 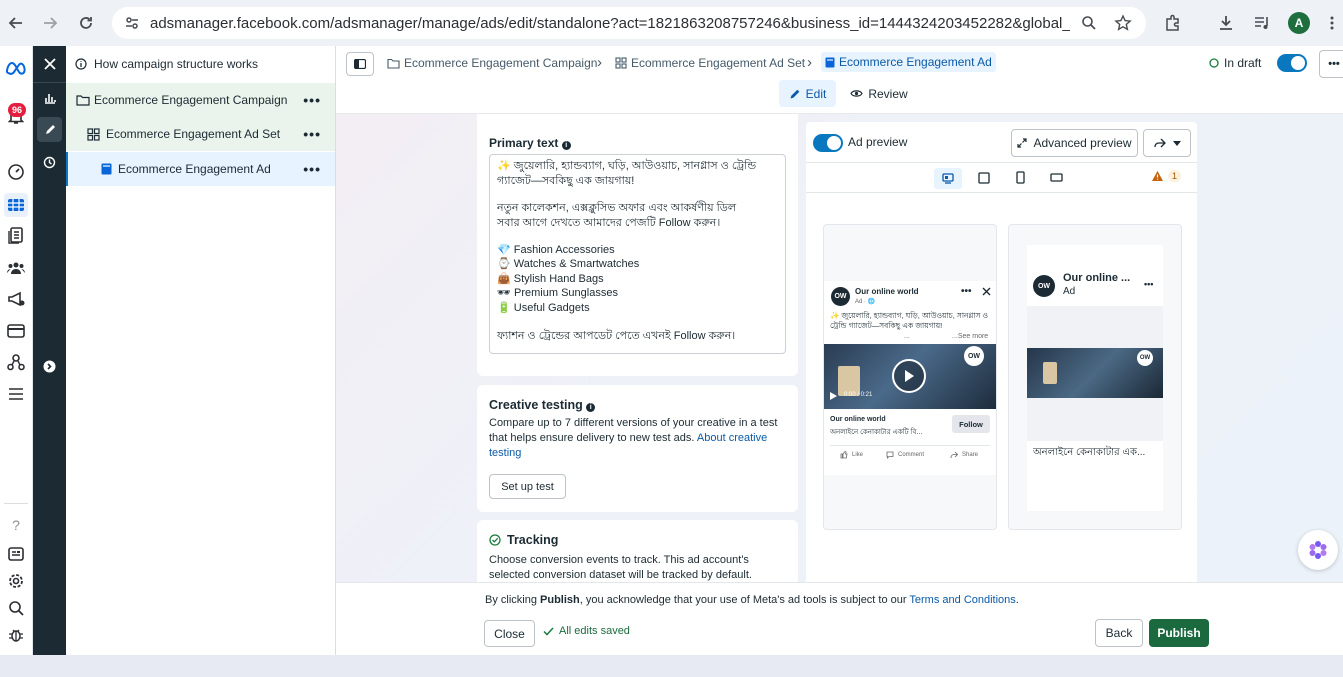 I want to click on business-network-icon, so click(x=16, y=362).